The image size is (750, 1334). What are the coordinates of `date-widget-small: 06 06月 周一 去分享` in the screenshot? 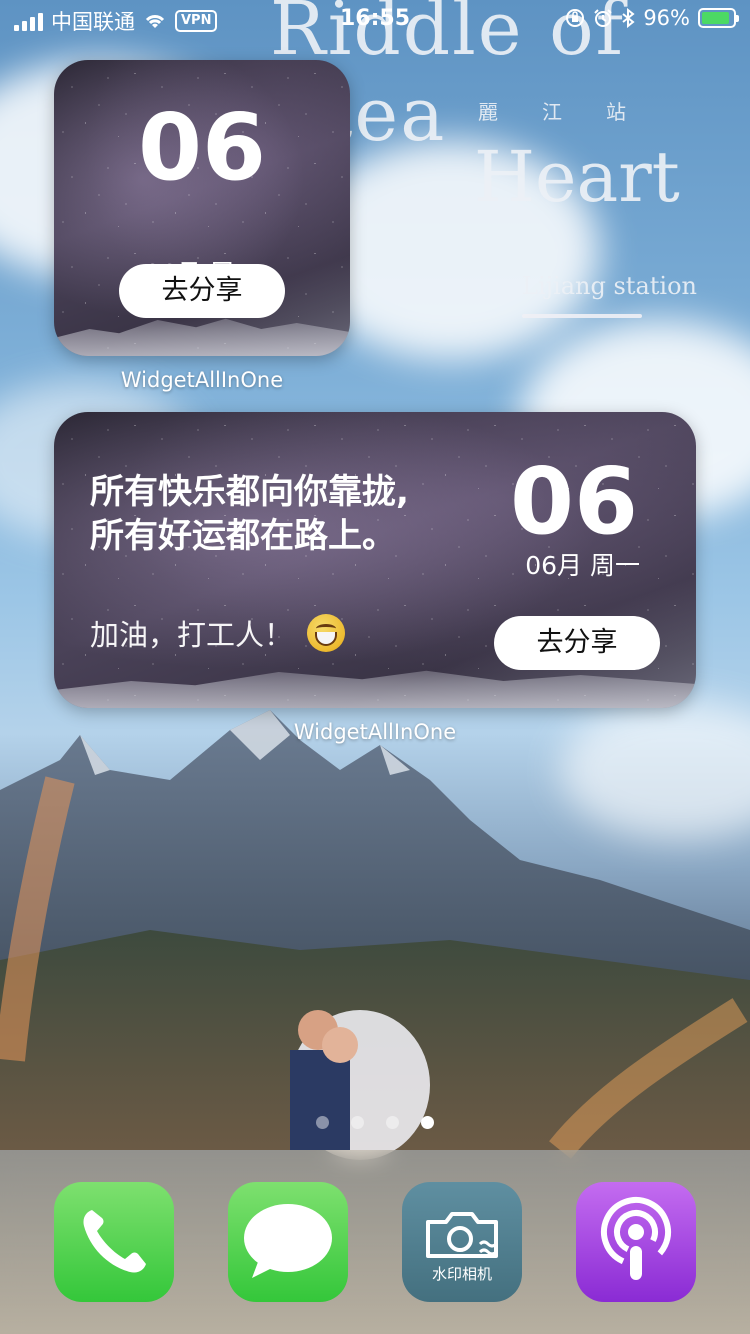 It's located at (202, 208).